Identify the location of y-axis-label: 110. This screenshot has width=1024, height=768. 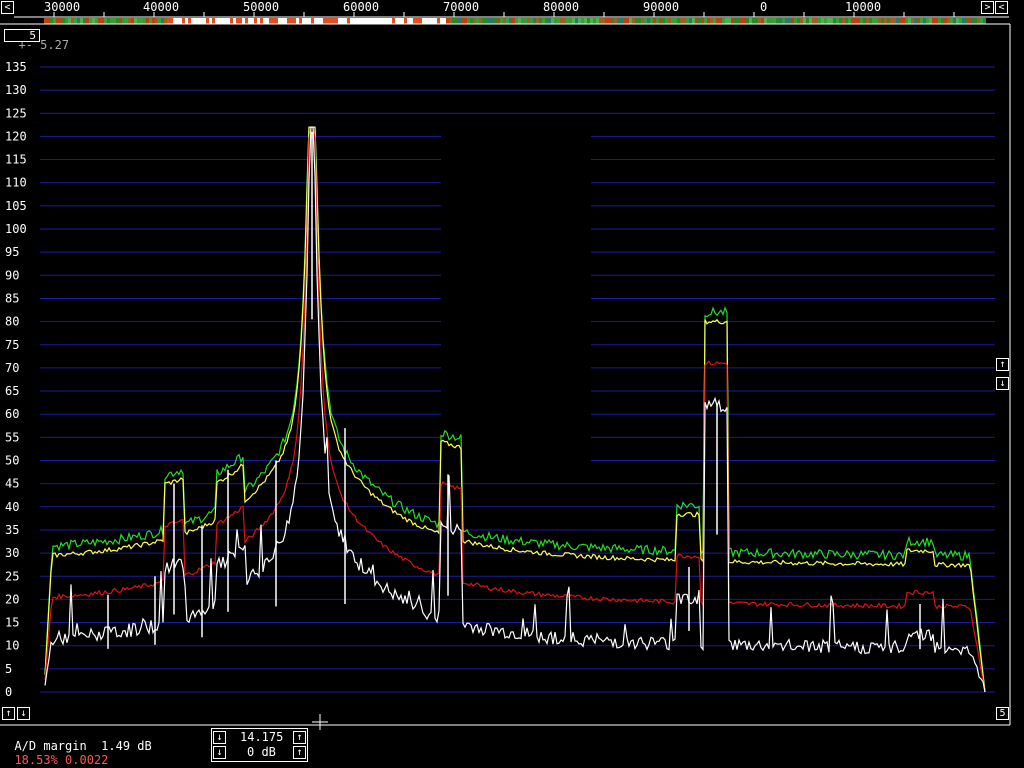
(16, 183).